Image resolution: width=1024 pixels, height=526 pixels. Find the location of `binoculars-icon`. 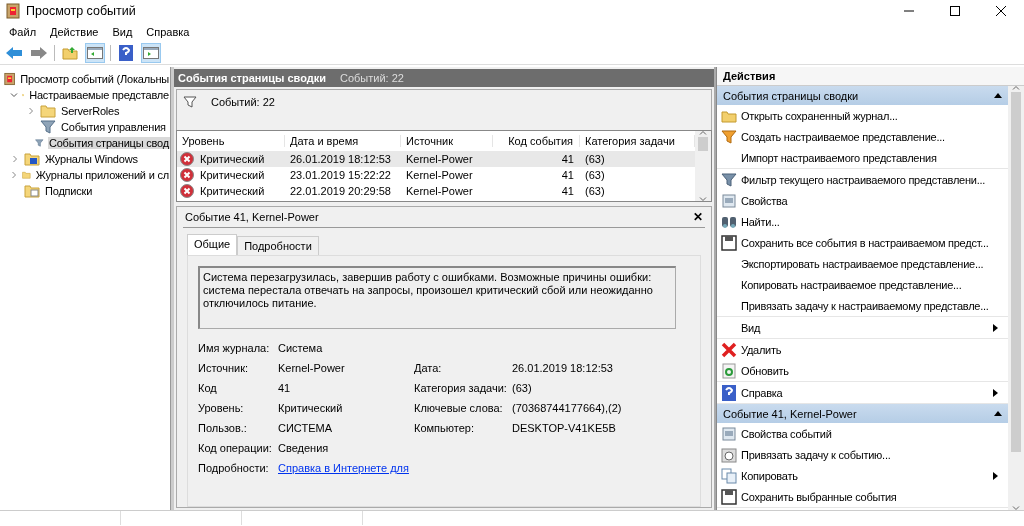

binoculars-icon is located at coordinates (729, 221).